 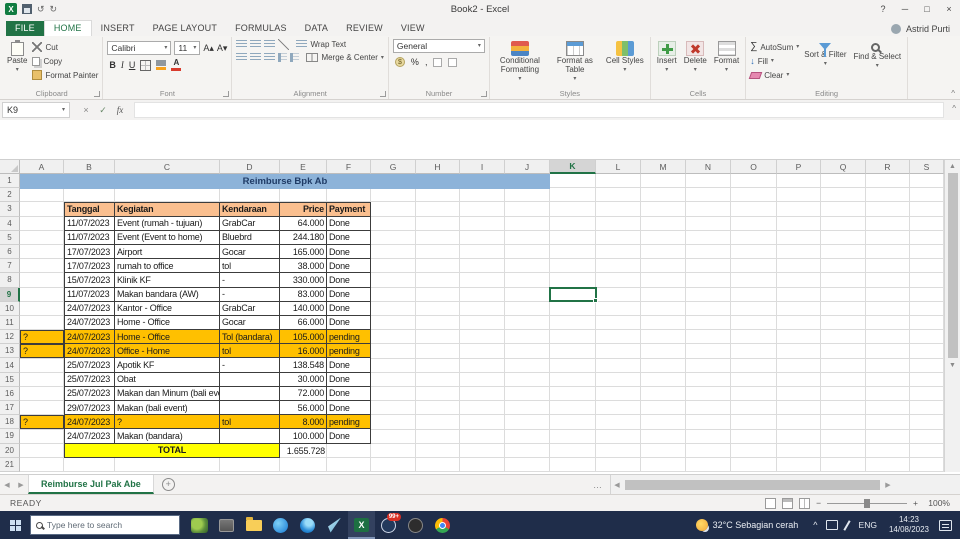 I want to click on row-header-20: 20, so click(x=10, y=450).